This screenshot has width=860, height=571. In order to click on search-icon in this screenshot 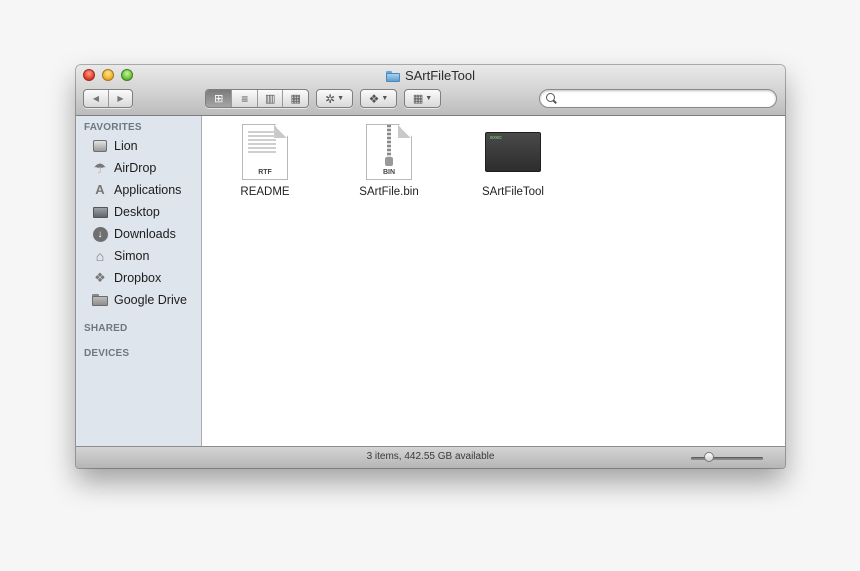, I will do `click(550, 97)`.